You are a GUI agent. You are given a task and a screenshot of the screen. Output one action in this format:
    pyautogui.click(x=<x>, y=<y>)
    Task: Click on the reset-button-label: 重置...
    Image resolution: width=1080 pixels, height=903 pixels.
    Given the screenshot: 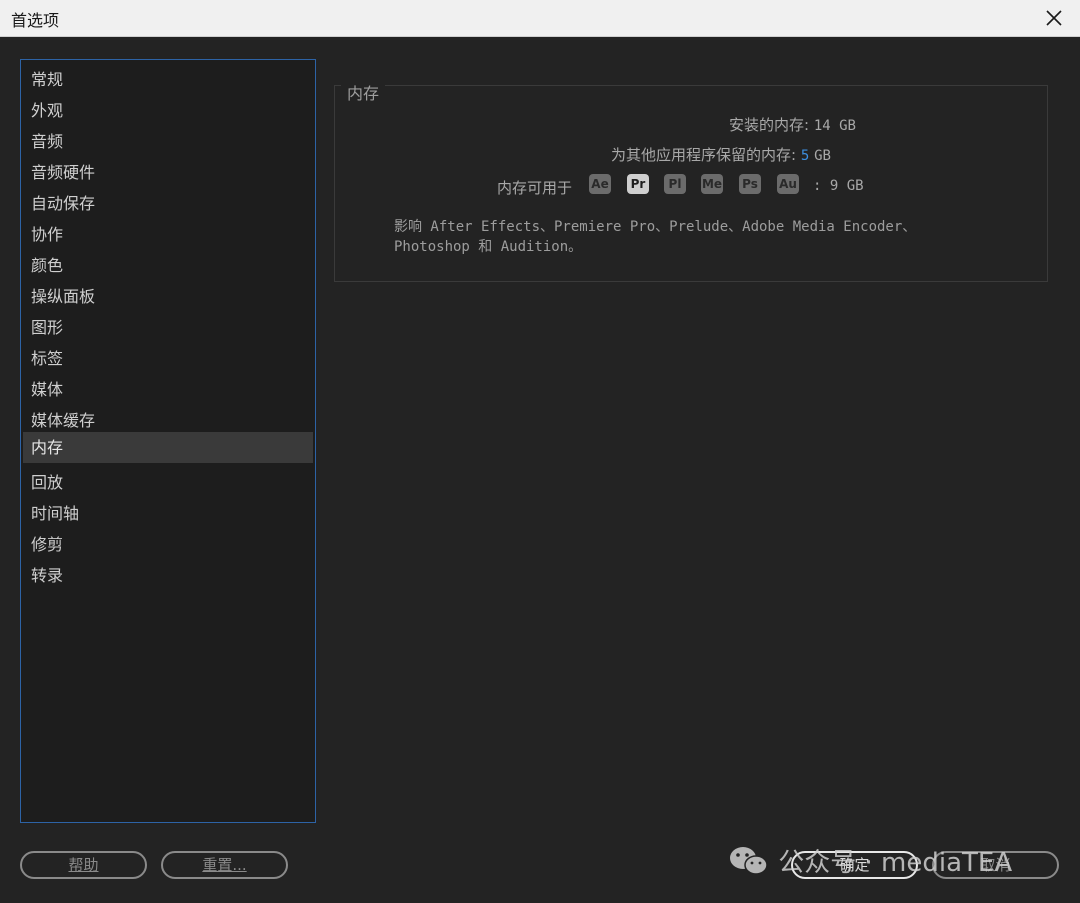 What is the action you would take?
    pyautogui.click(x=224, y=865)
    